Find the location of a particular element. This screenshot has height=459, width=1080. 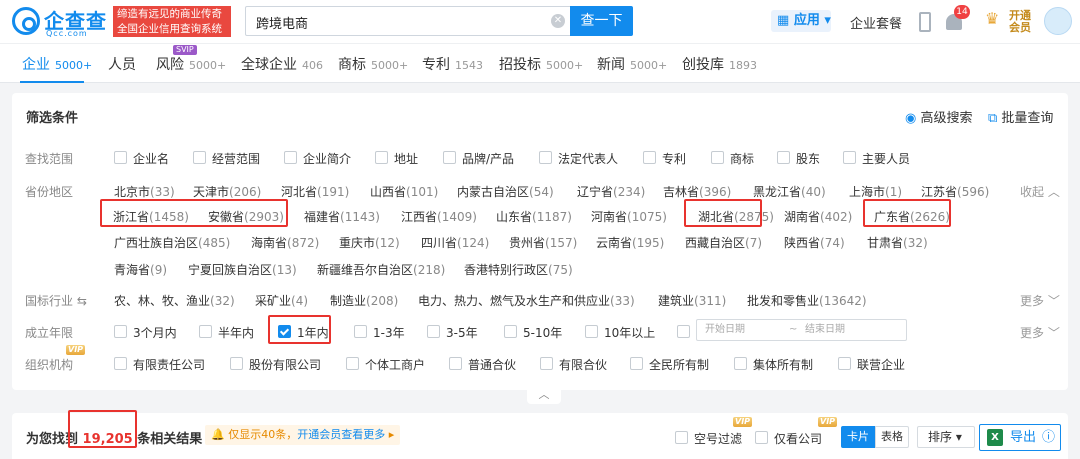

founded-5-10-years: 5-10年 is located at coordinates (533, 332).